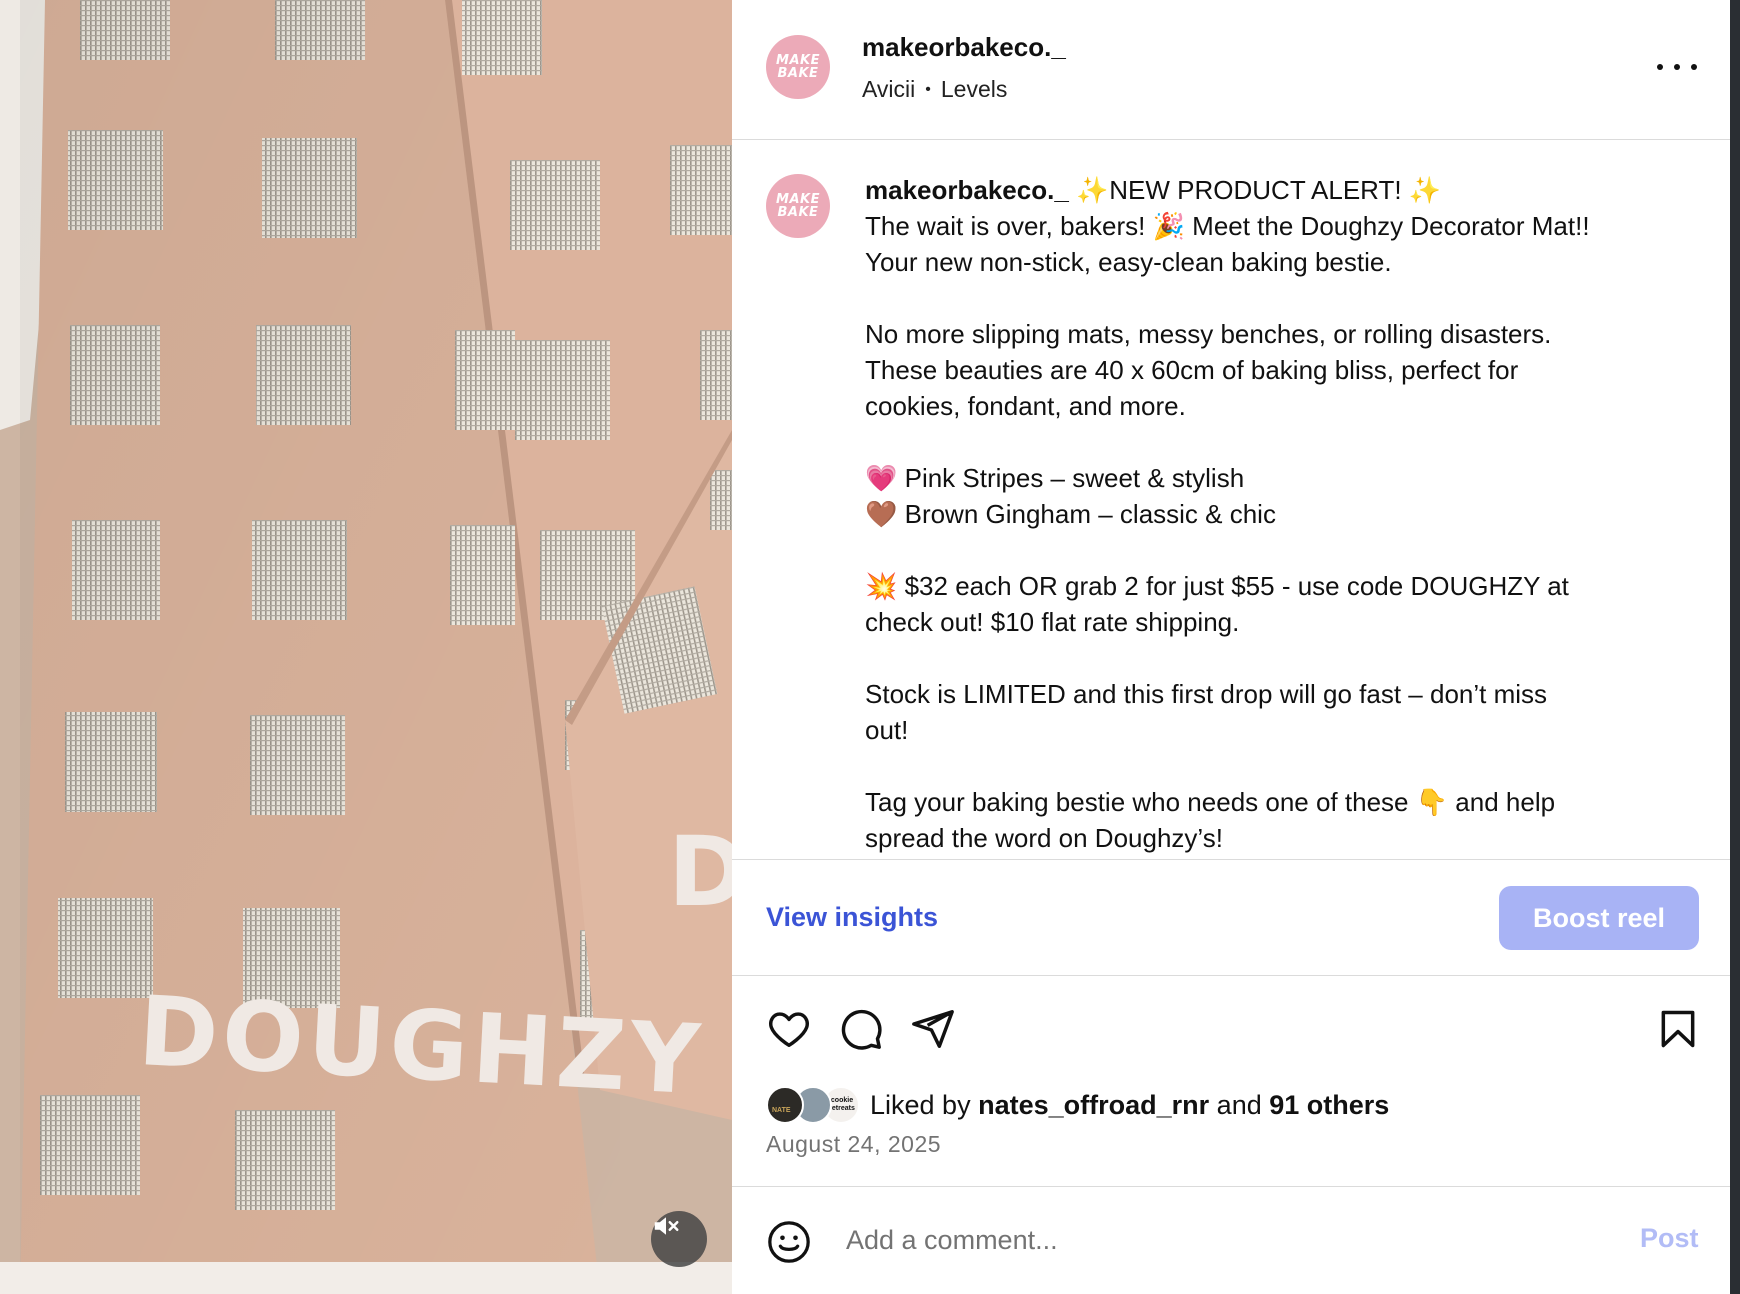 This screenshot has width=1740, height=1294. What do you see at coordinates (1599, 918) in the screenshot?
I see `boost-reel-button: Boost reel` at bounding box center [1599, 918].